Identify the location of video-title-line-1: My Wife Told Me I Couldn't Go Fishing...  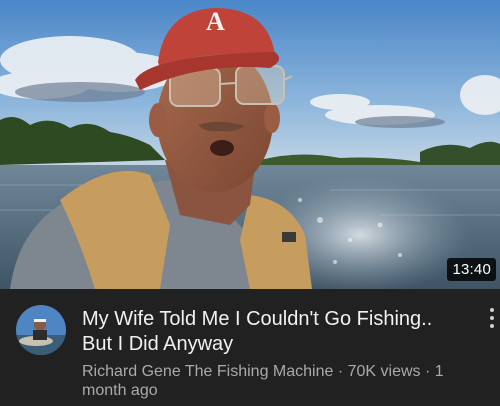
(257, 319).